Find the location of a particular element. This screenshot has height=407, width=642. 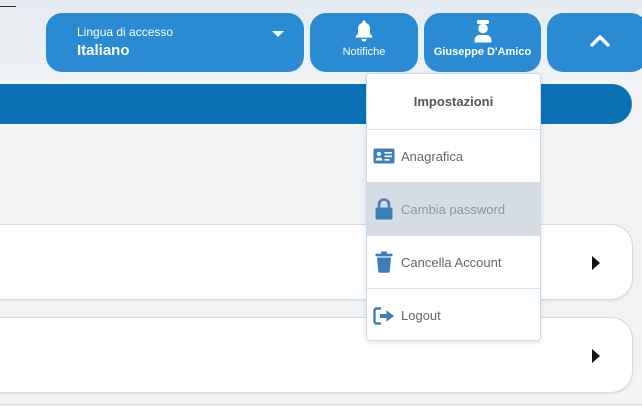

menu-item-label: Anagrafica is located at coordinates (432, 156).